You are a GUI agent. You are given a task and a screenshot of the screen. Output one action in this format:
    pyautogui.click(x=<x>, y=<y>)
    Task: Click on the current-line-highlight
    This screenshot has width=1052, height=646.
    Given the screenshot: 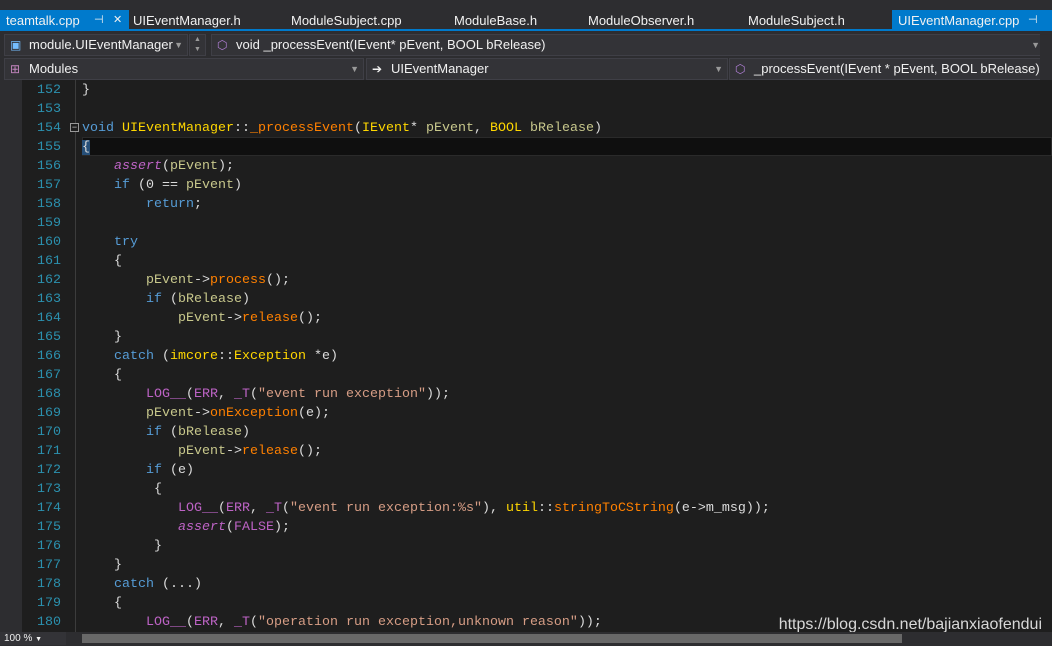 What is the action you would take?
    pyautogui.click(x=567, y=146)
    